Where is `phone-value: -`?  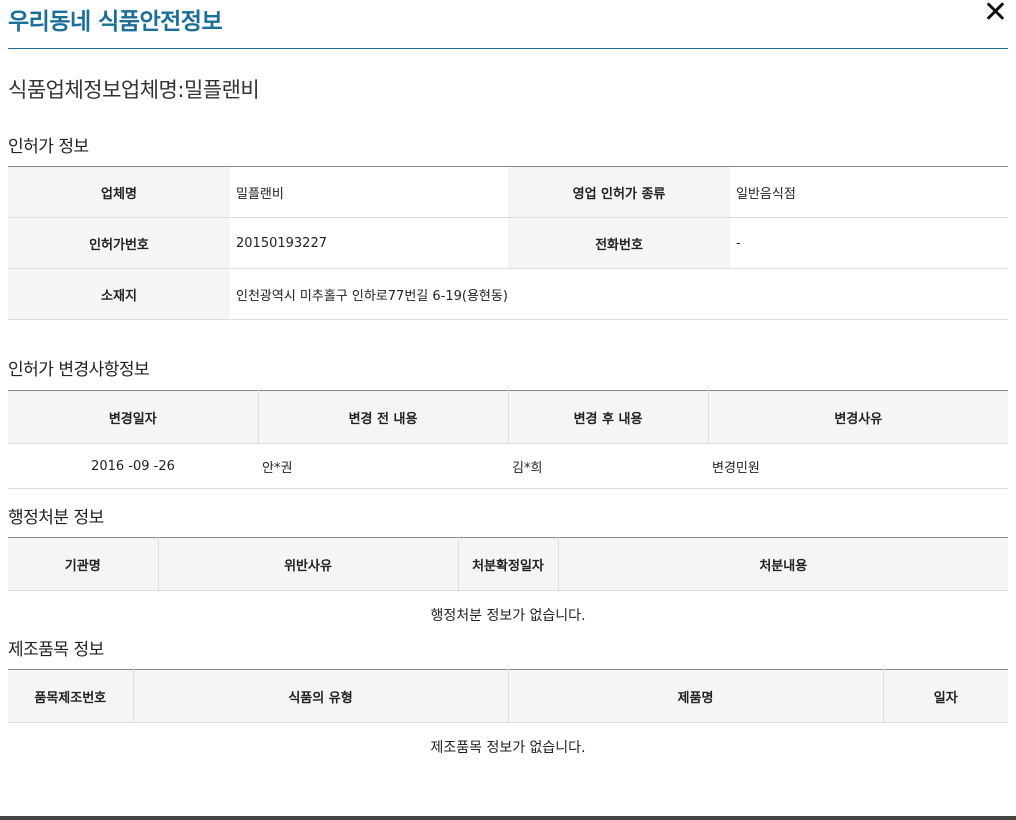 phone-value: - is located at coordinates (869, 243).